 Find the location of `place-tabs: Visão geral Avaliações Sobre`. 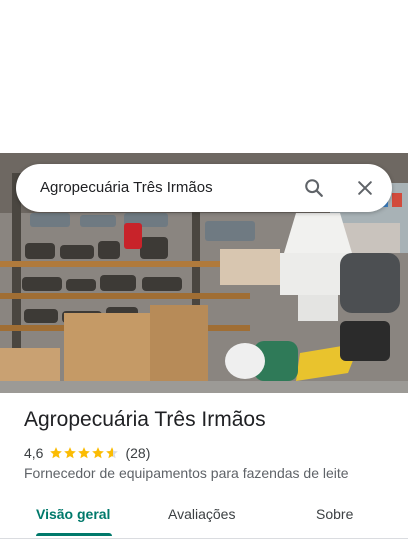

place-tabs: Visão geral Avaliações Sobre is located at coordinates (204, 516).